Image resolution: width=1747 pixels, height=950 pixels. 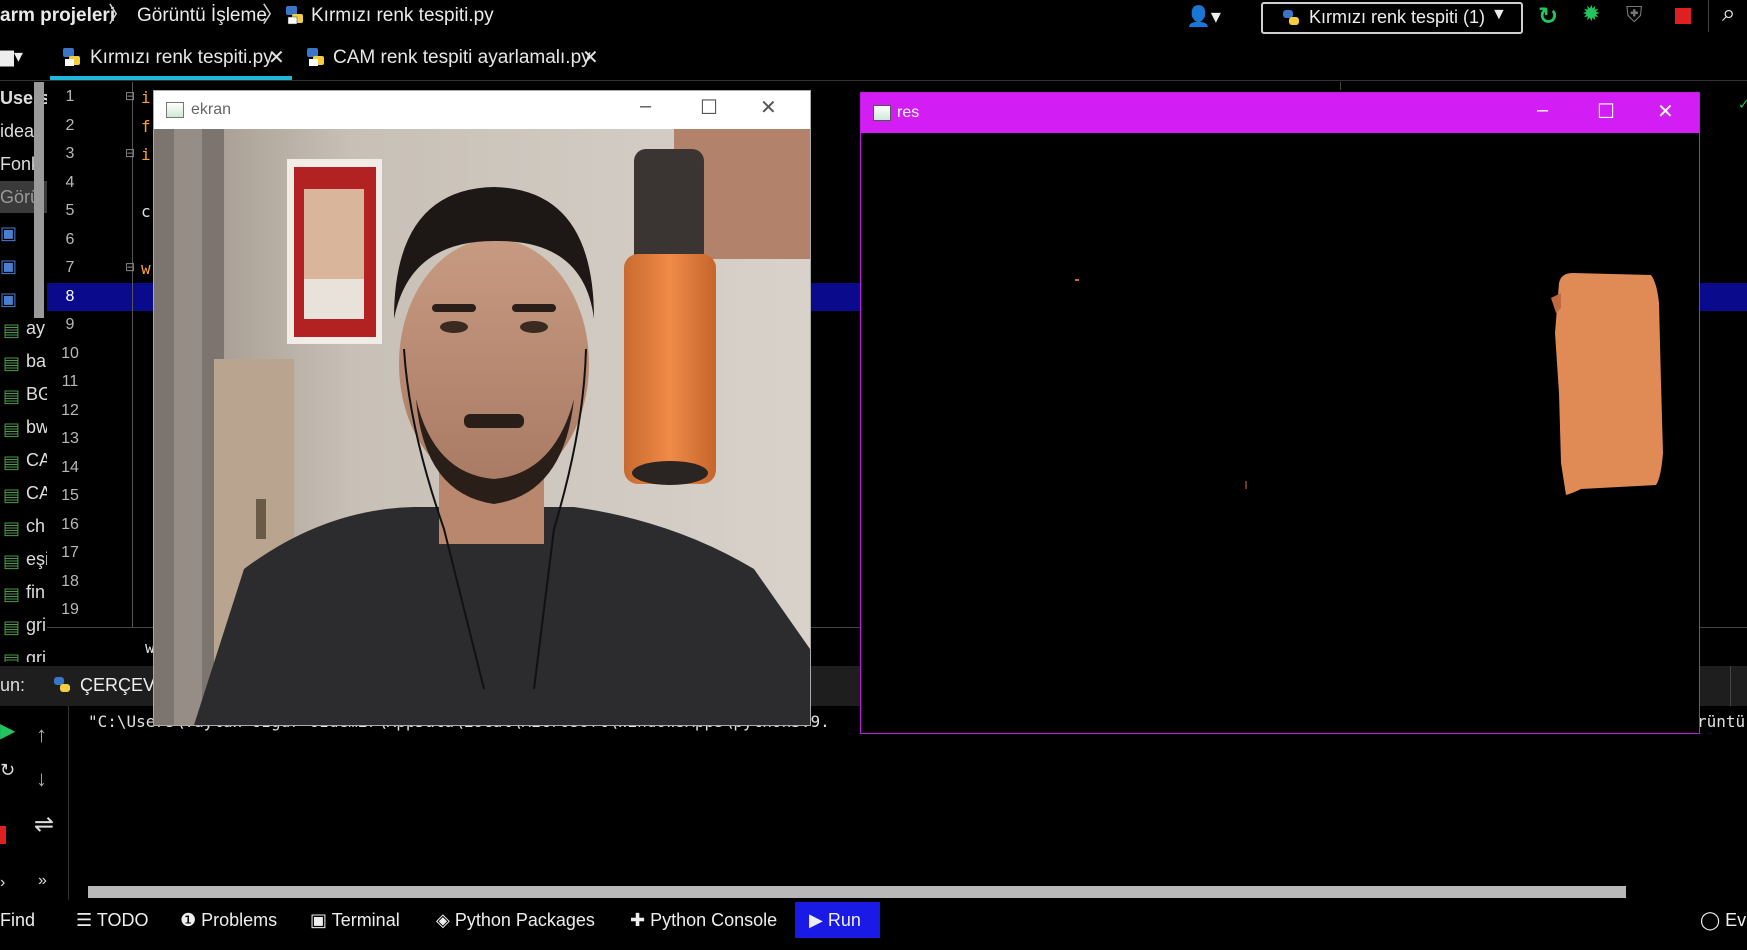 What do you see at coordinates (1721, 721) in the screenshot?
I see `console-output-text: rüntü` at bounding box center [1721, 721].